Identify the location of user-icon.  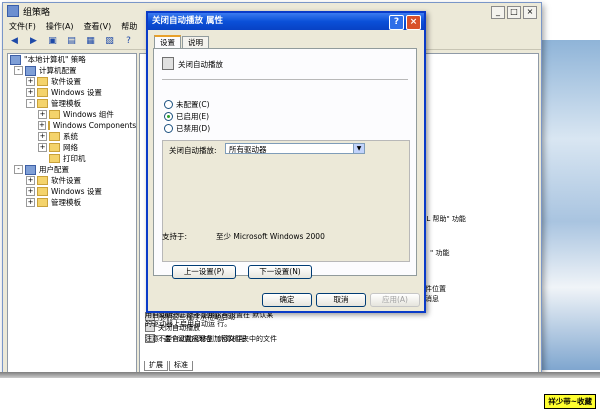
(30, 169).